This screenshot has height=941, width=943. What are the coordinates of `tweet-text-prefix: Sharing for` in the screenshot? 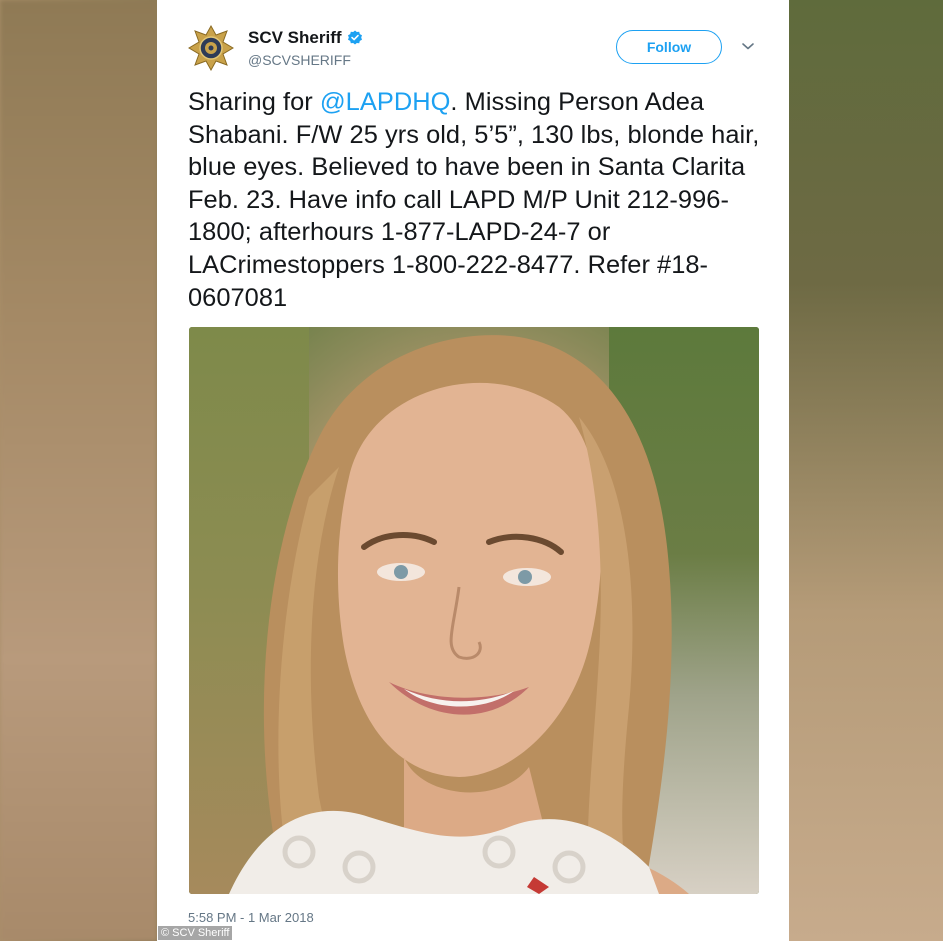 It's located at (254, 102).